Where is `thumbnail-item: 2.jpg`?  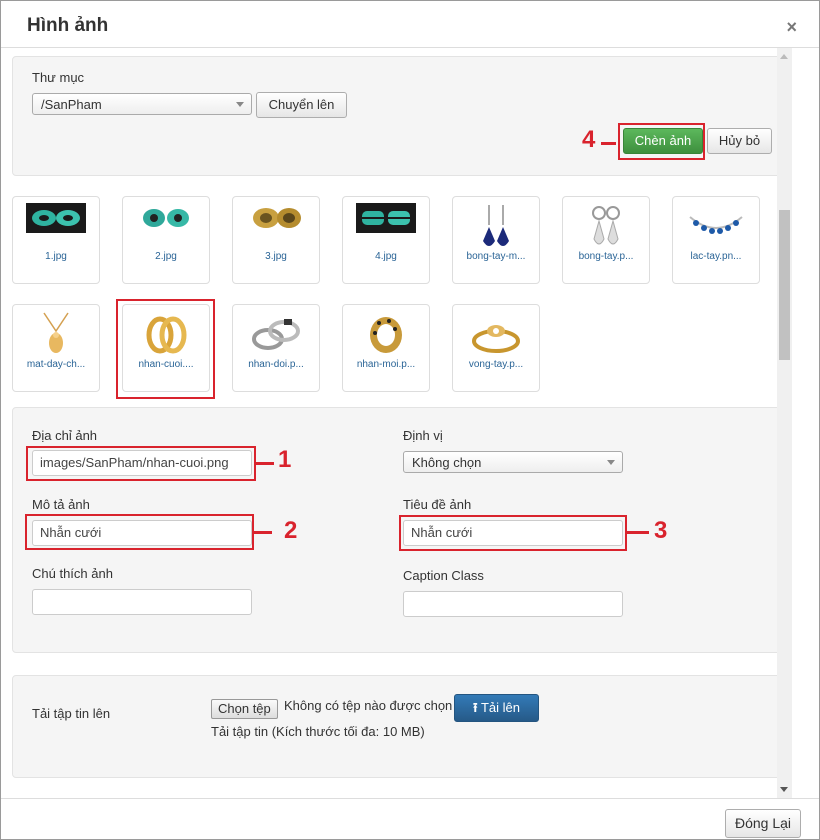
thumbnail-item: 2.jpg is located at coordinates (166, 240).